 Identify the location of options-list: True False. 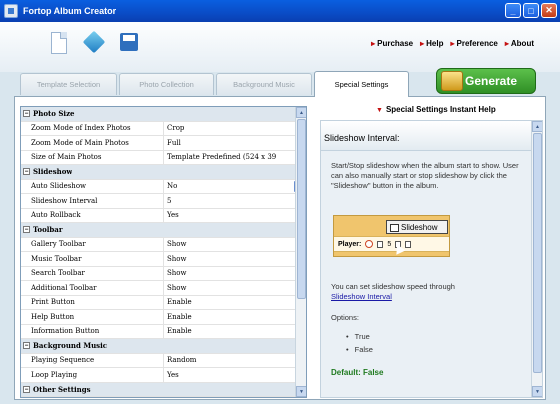
(359, 345).